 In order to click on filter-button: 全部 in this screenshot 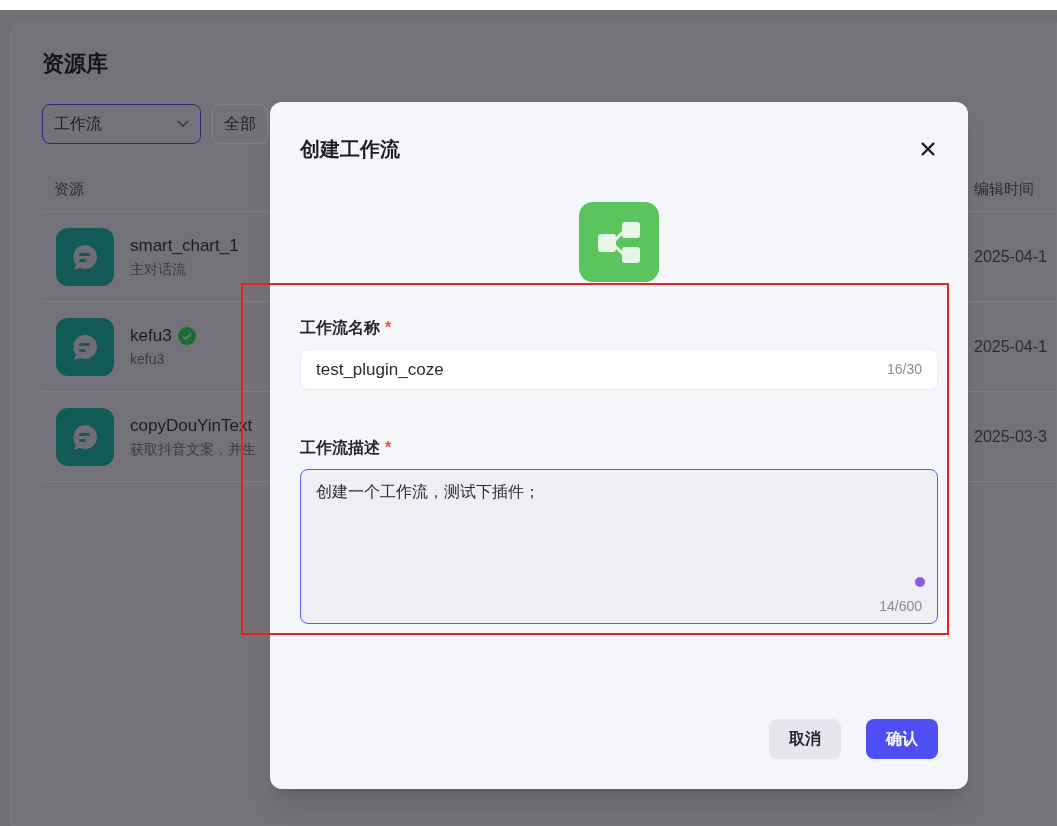, I will do `click(240, 124)`.